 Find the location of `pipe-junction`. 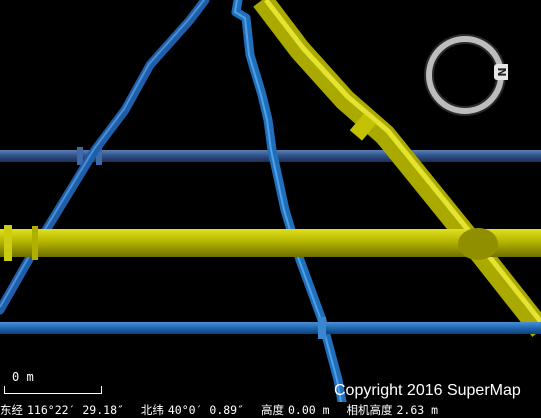

pipe-junction is located at coordinates (478, 244).